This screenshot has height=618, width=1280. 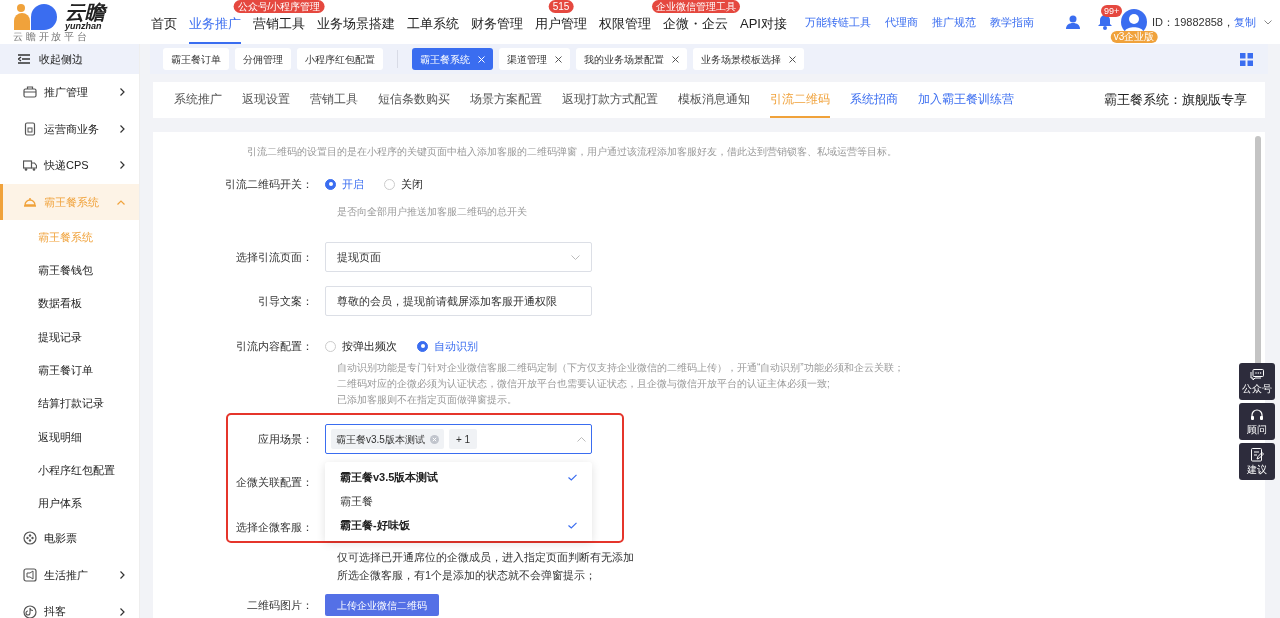 What do you see at coordinates (344, 184) in the screenshot?
I see `radio-option: 开启` at bounding box center [344, 184].